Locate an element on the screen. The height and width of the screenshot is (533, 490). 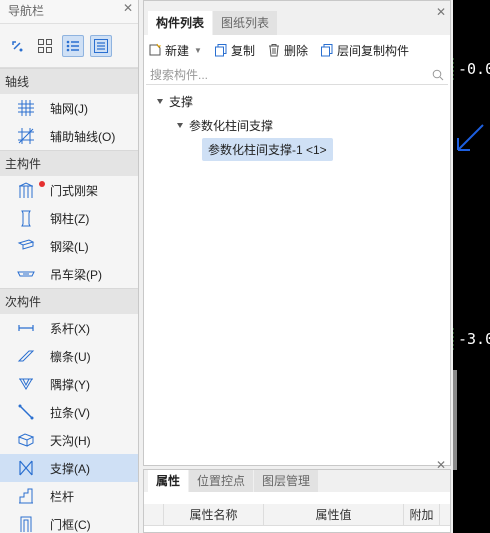
nav-item-sag-rod: 拉条(V) is located at coordinates (69, 412).